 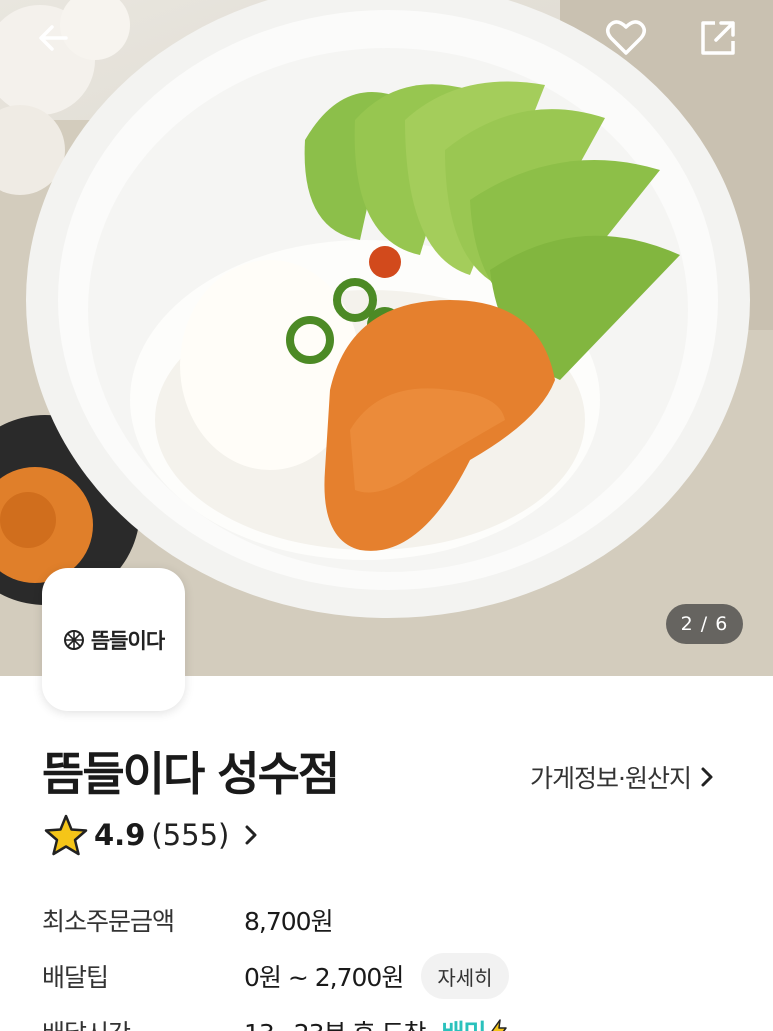 I want to click on image-counter: 2 / 6, so click(x=704, y=624).